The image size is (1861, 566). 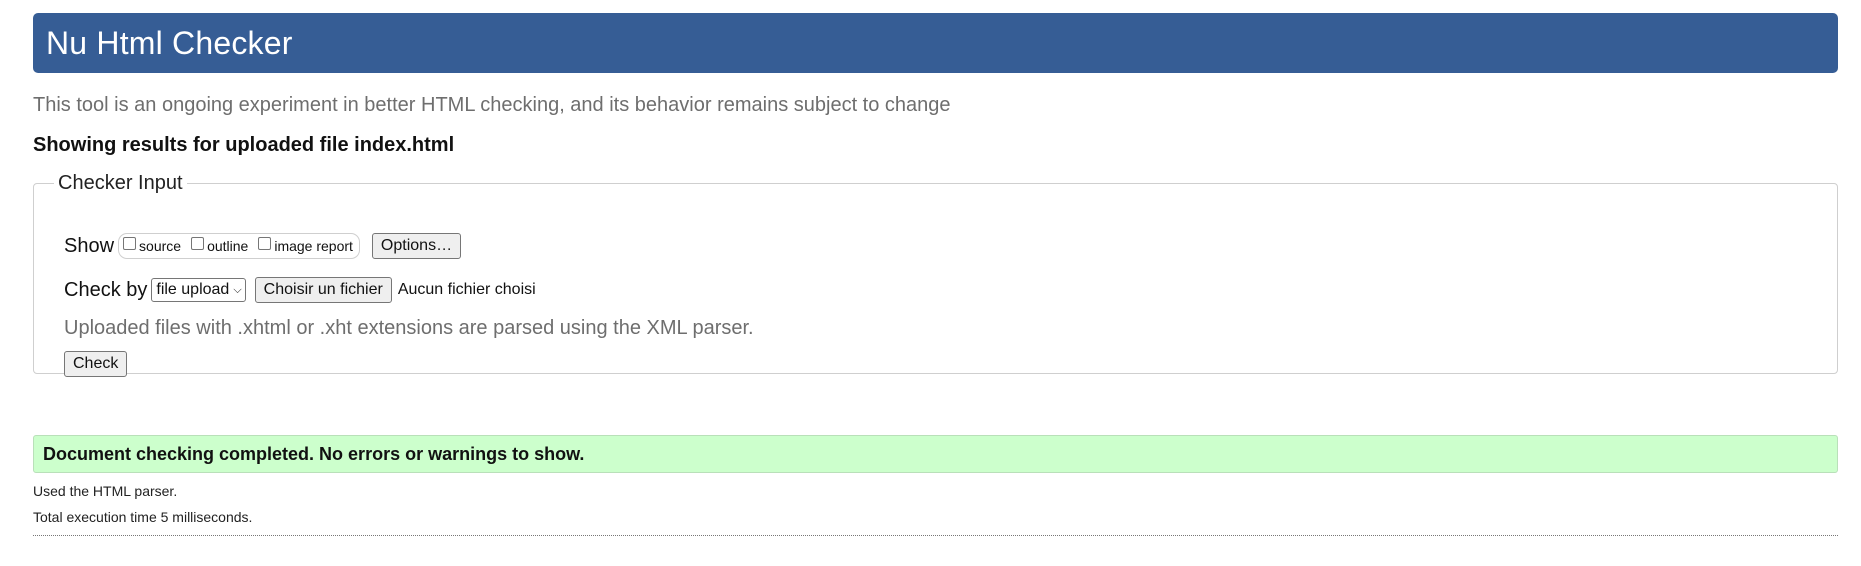 What do you see at coordinates (89, 245) in the screenshot?
I see `show-label: Show` at bounding box center [89, 245].